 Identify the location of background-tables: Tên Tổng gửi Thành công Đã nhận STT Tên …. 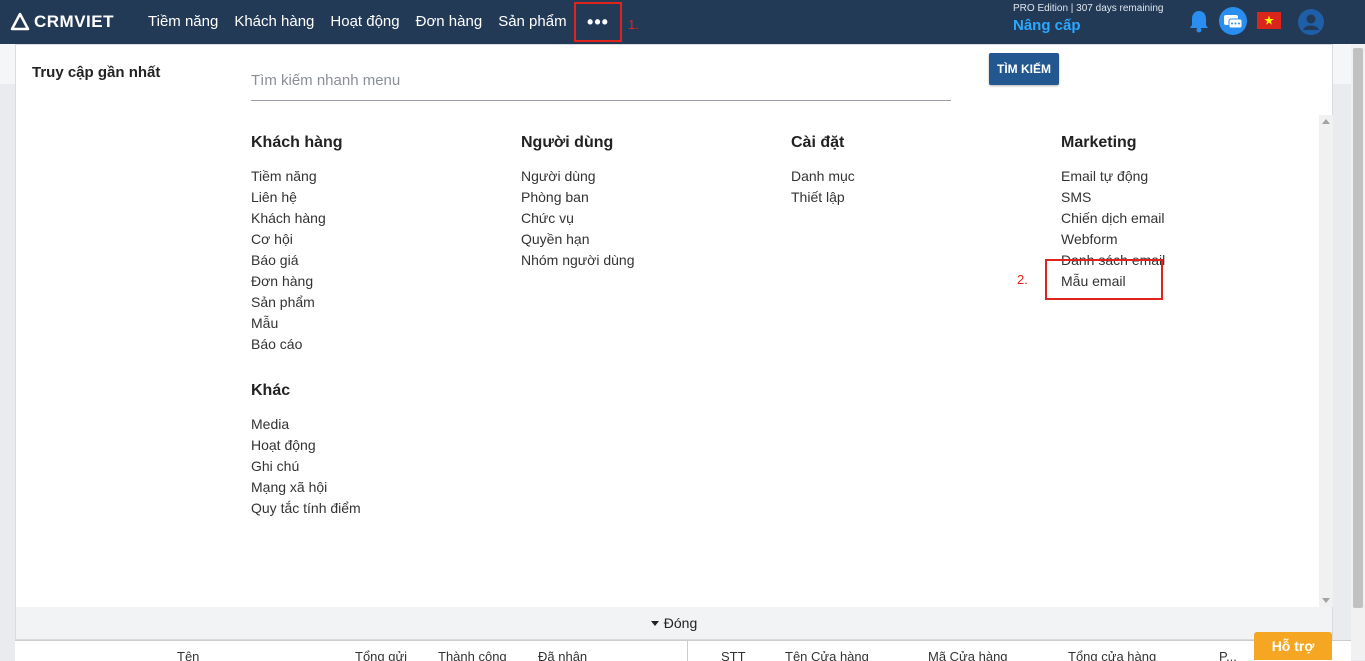
(683, 650).